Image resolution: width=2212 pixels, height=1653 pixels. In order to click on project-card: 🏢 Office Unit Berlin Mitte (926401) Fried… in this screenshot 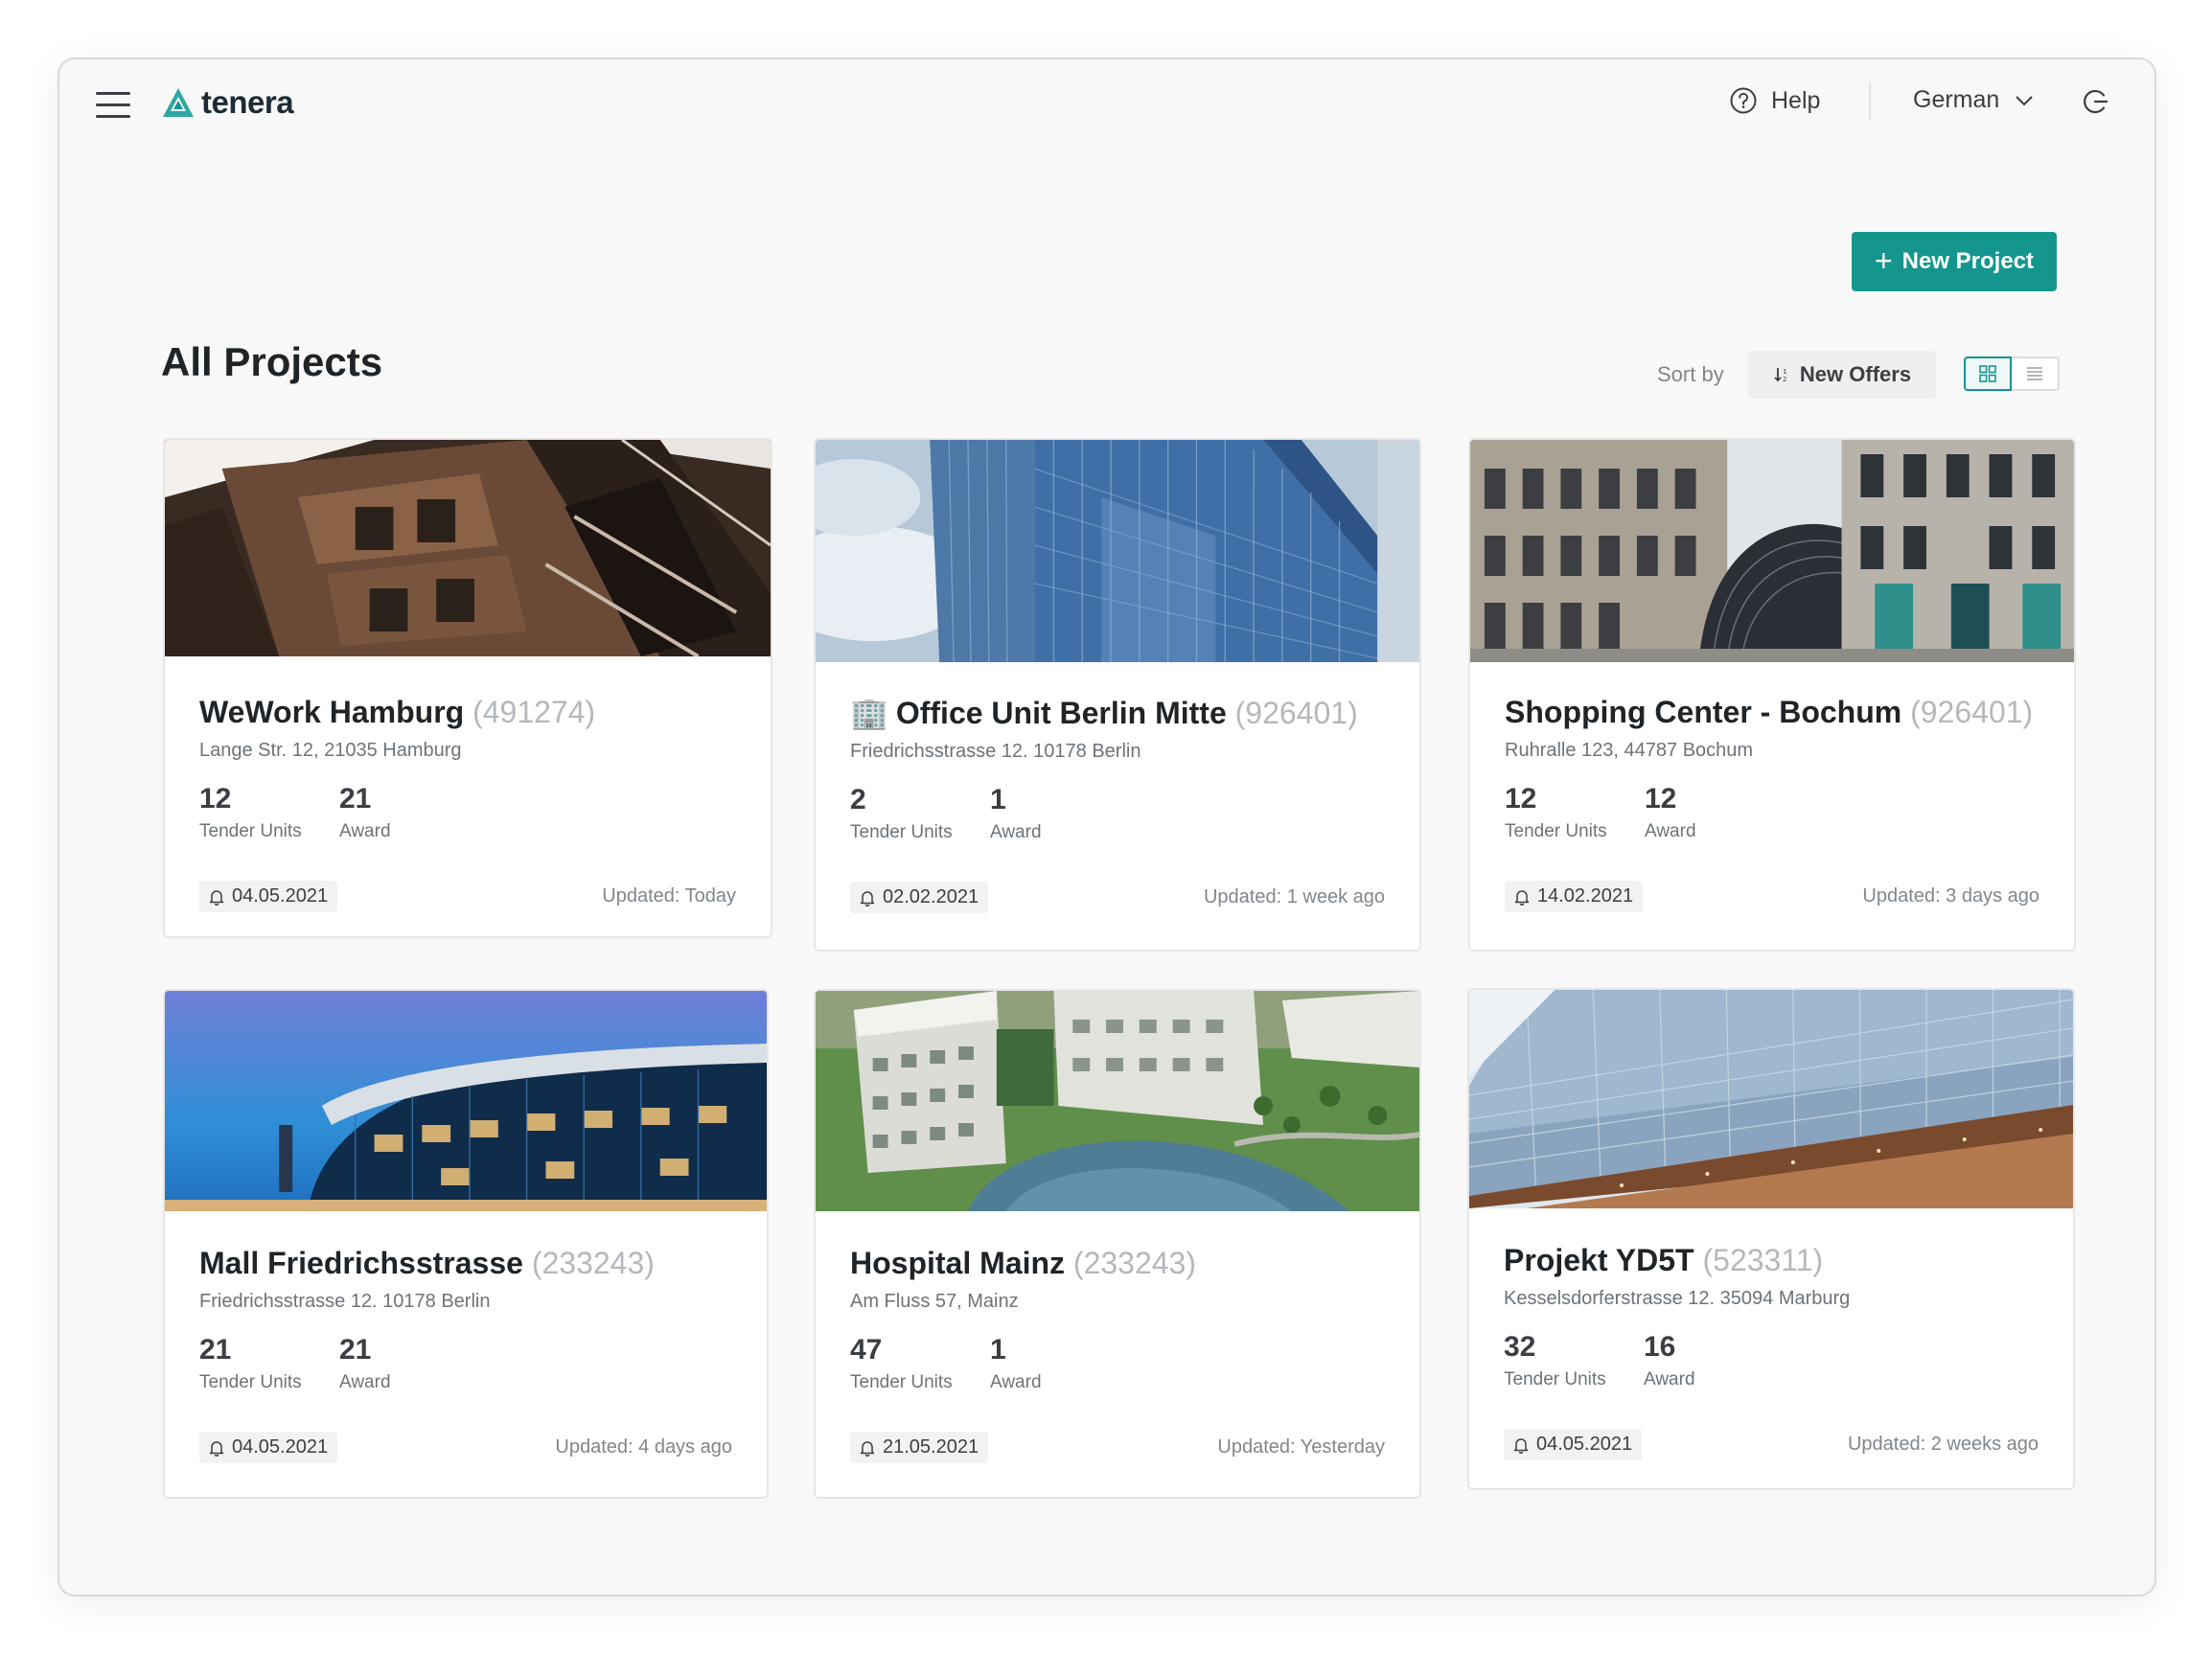, I will do `click(1118, 695)`.